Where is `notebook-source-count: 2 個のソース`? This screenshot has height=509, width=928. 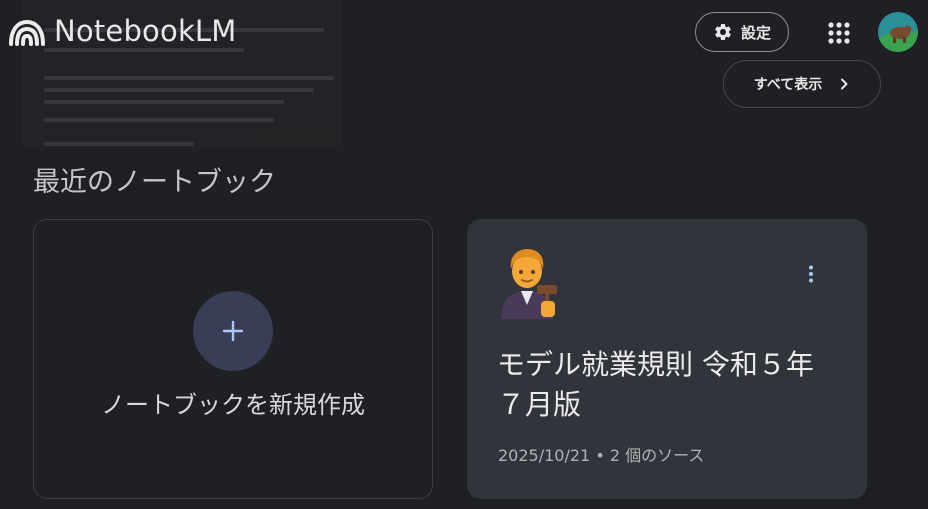 notebook-source-count: 2 個のソース is located at coordinates (657, 455).